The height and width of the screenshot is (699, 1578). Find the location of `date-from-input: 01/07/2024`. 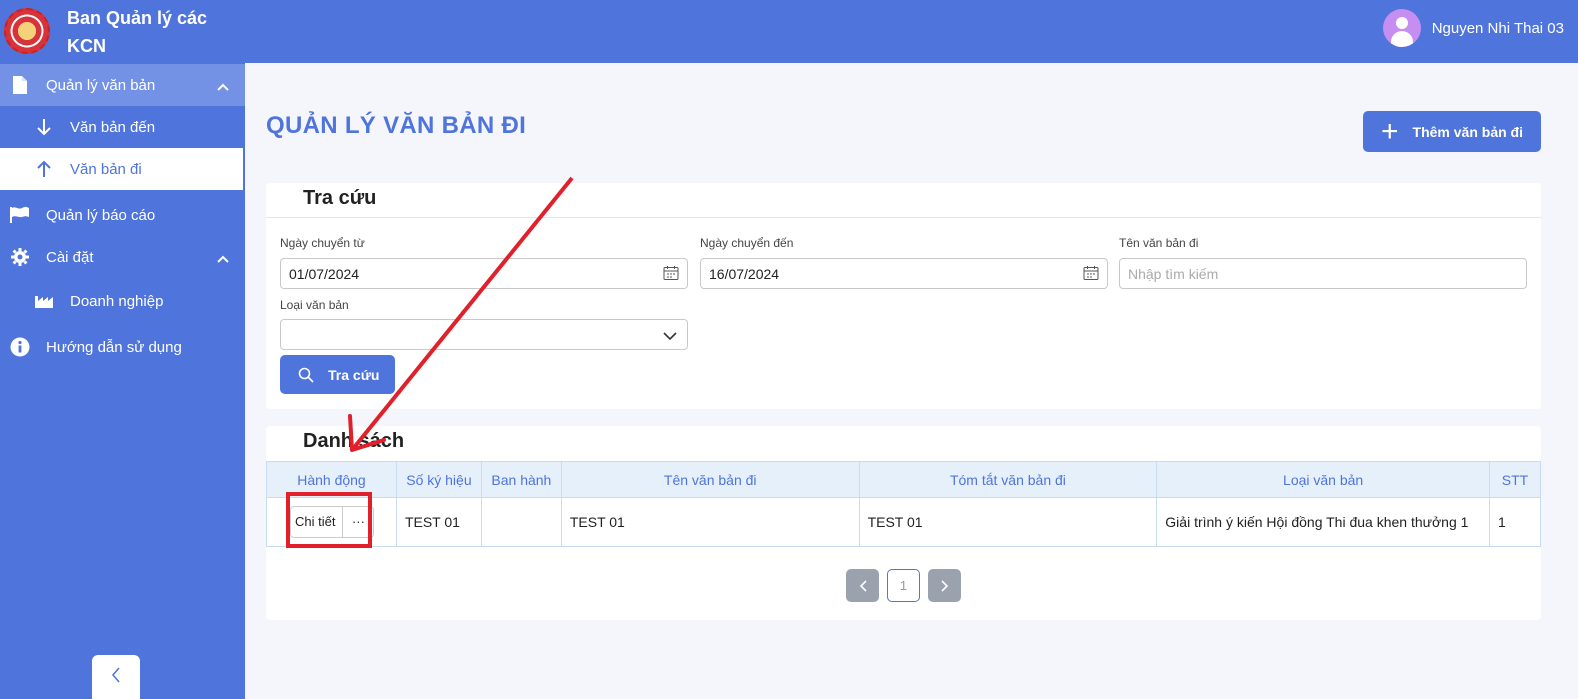

date-from-input: 01/07/2024 is located at coordinates (484, 273).